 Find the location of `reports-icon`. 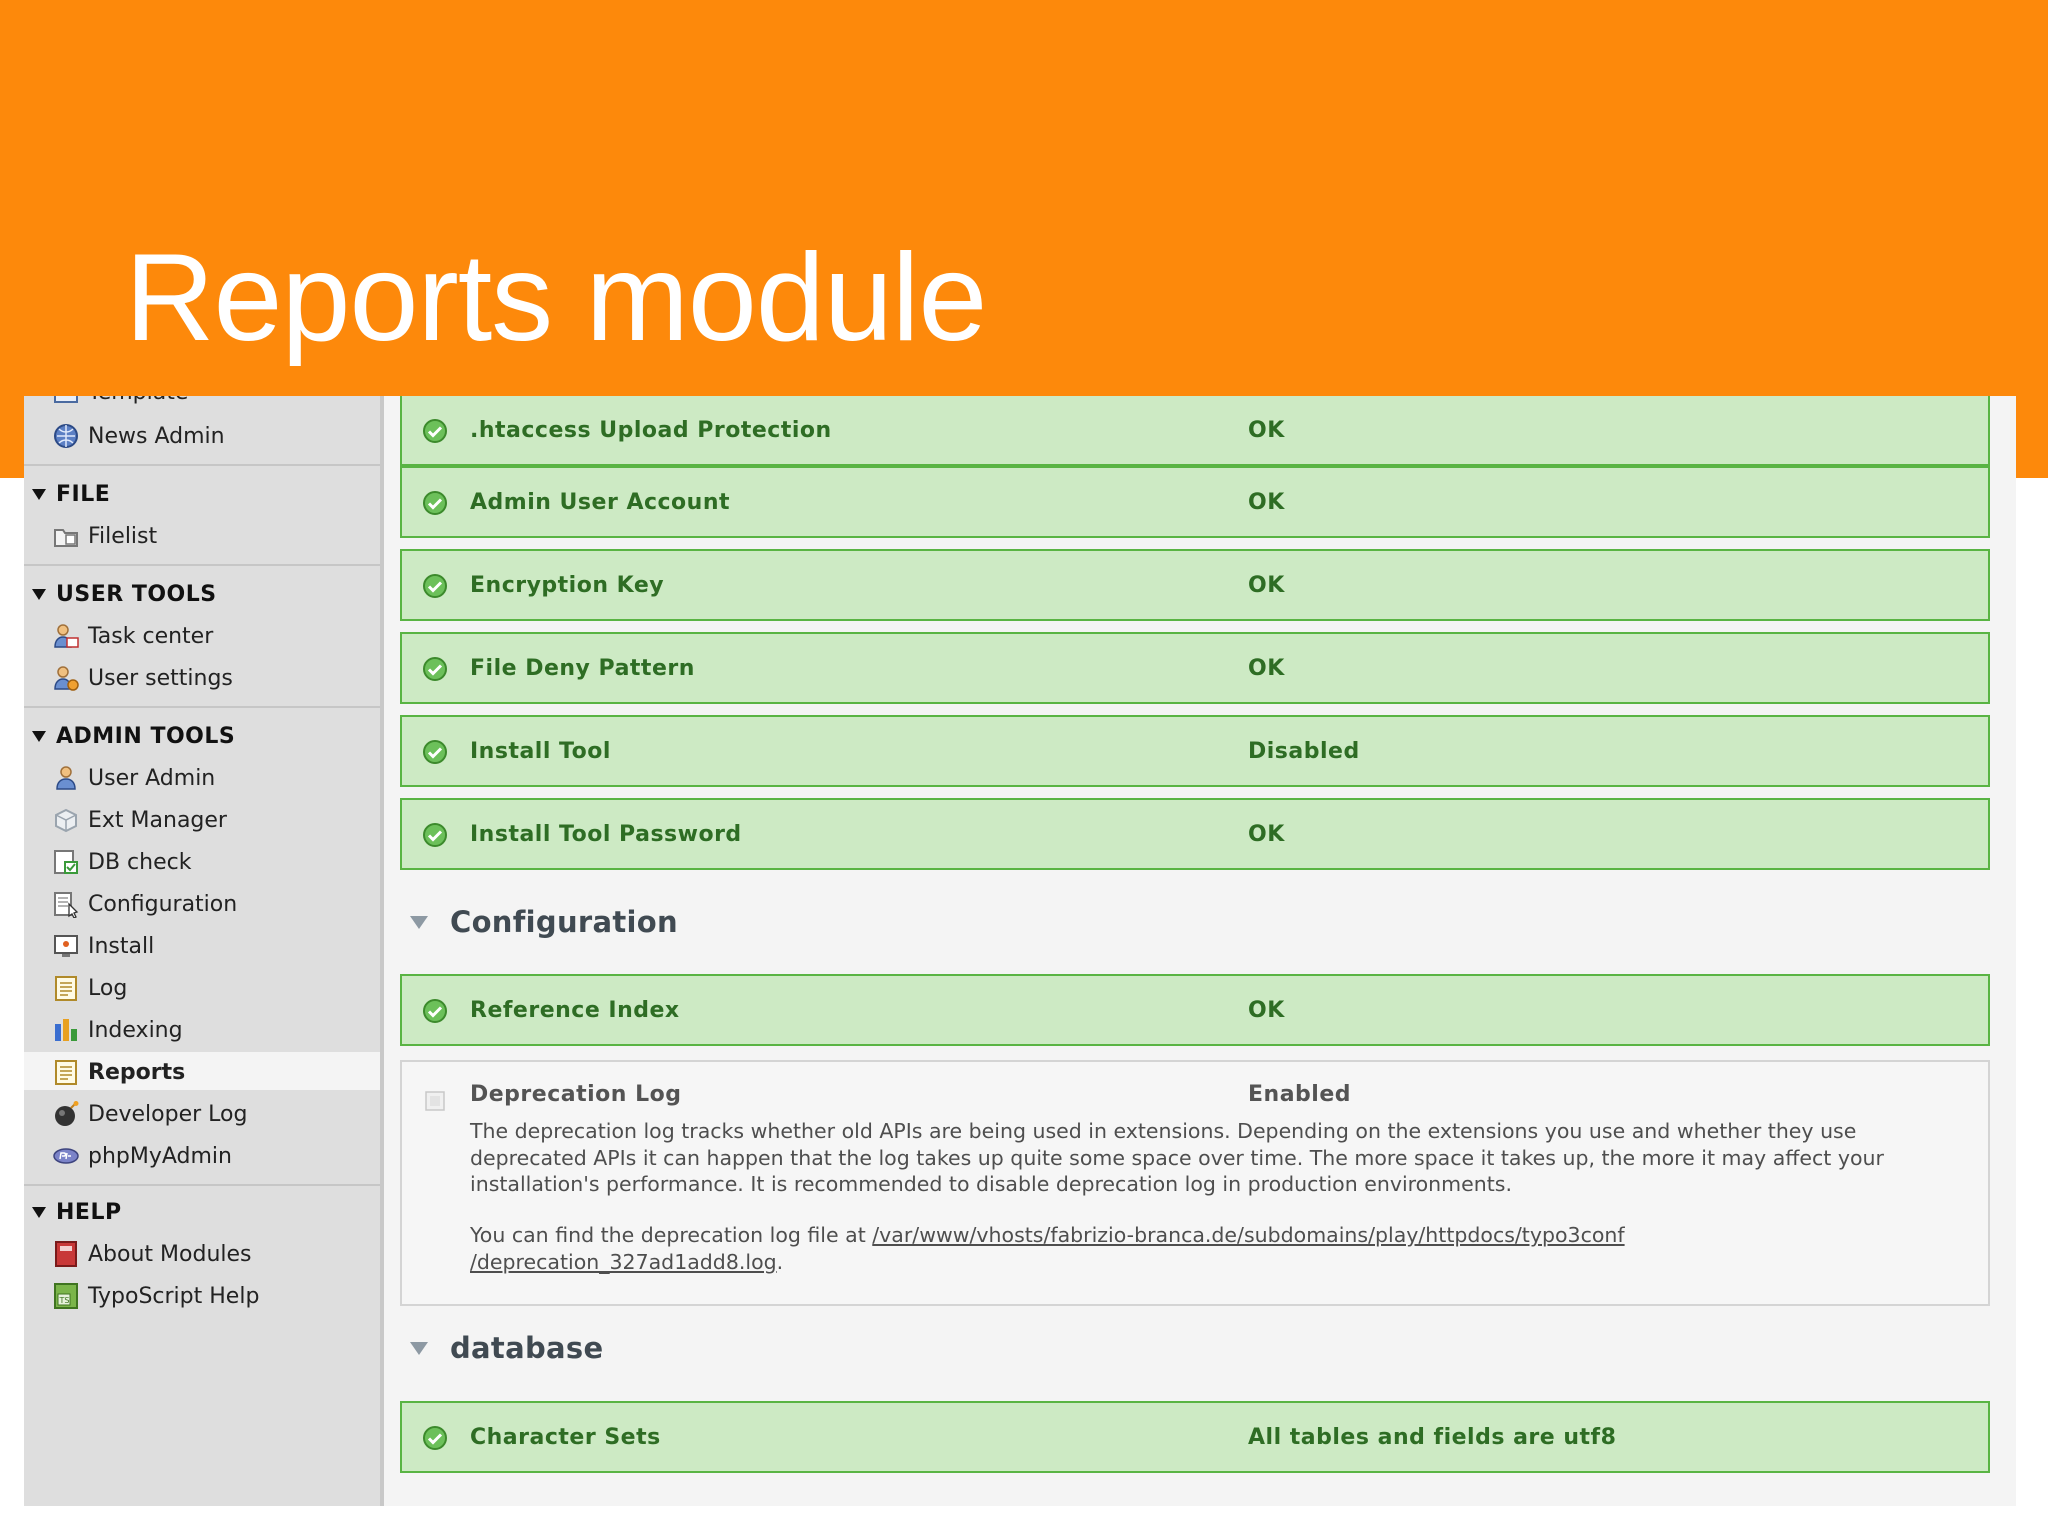

reports-icon is located at coordinates (66, 1072).